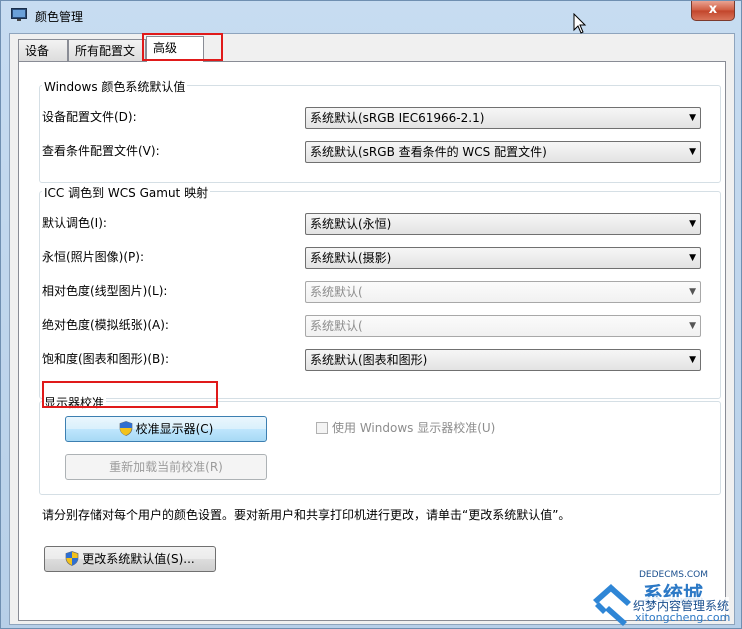  What do you see at coordinates (166, 467) in the screenshot?
I see `reload-calibration-button: 重新加载当前校准(R)` at bounding box center [166, 467].